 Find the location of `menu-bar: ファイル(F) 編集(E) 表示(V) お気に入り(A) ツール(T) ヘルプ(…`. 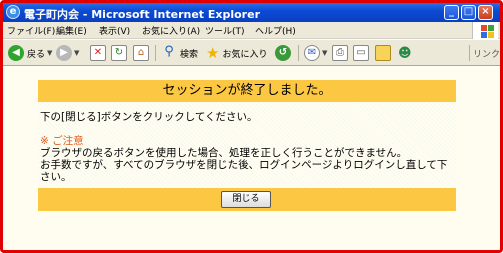

menu-bar: ファイル(F) 編集(E) 表示(V) お気に入り(A) ツール(T) ヘルプ(… is located at coordinates (251, 30).